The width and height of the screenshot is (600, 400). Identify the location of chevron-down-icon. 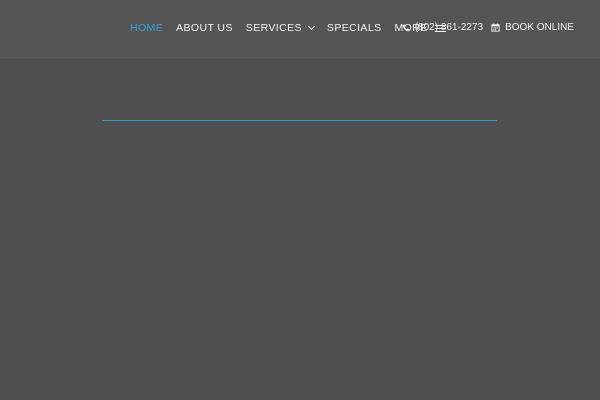
(311, 26).